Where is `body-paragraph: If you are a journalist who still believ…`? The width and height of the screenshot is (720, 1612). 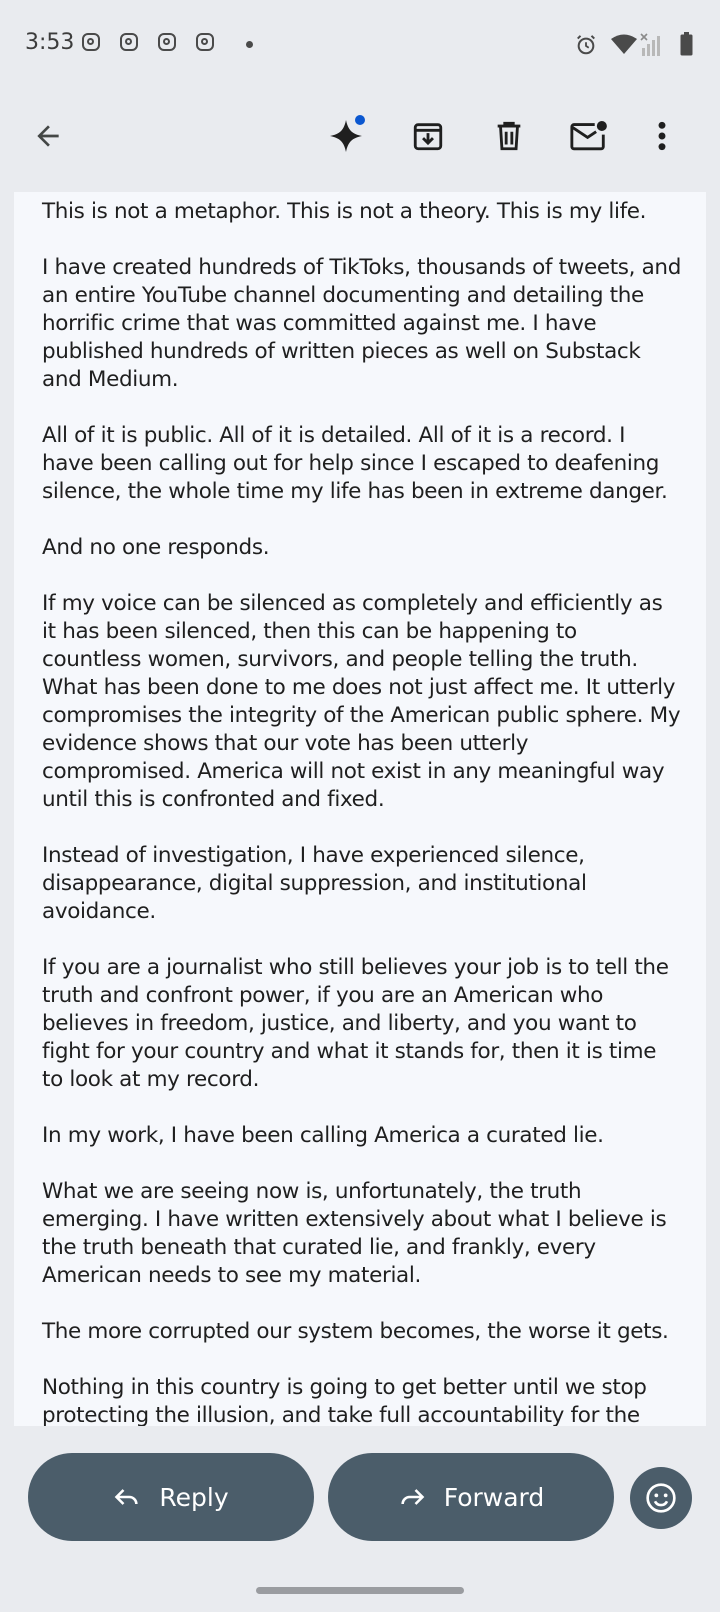
body-paragraph: If you are a journalist who still believ… is located at coordinates (355, 1023).